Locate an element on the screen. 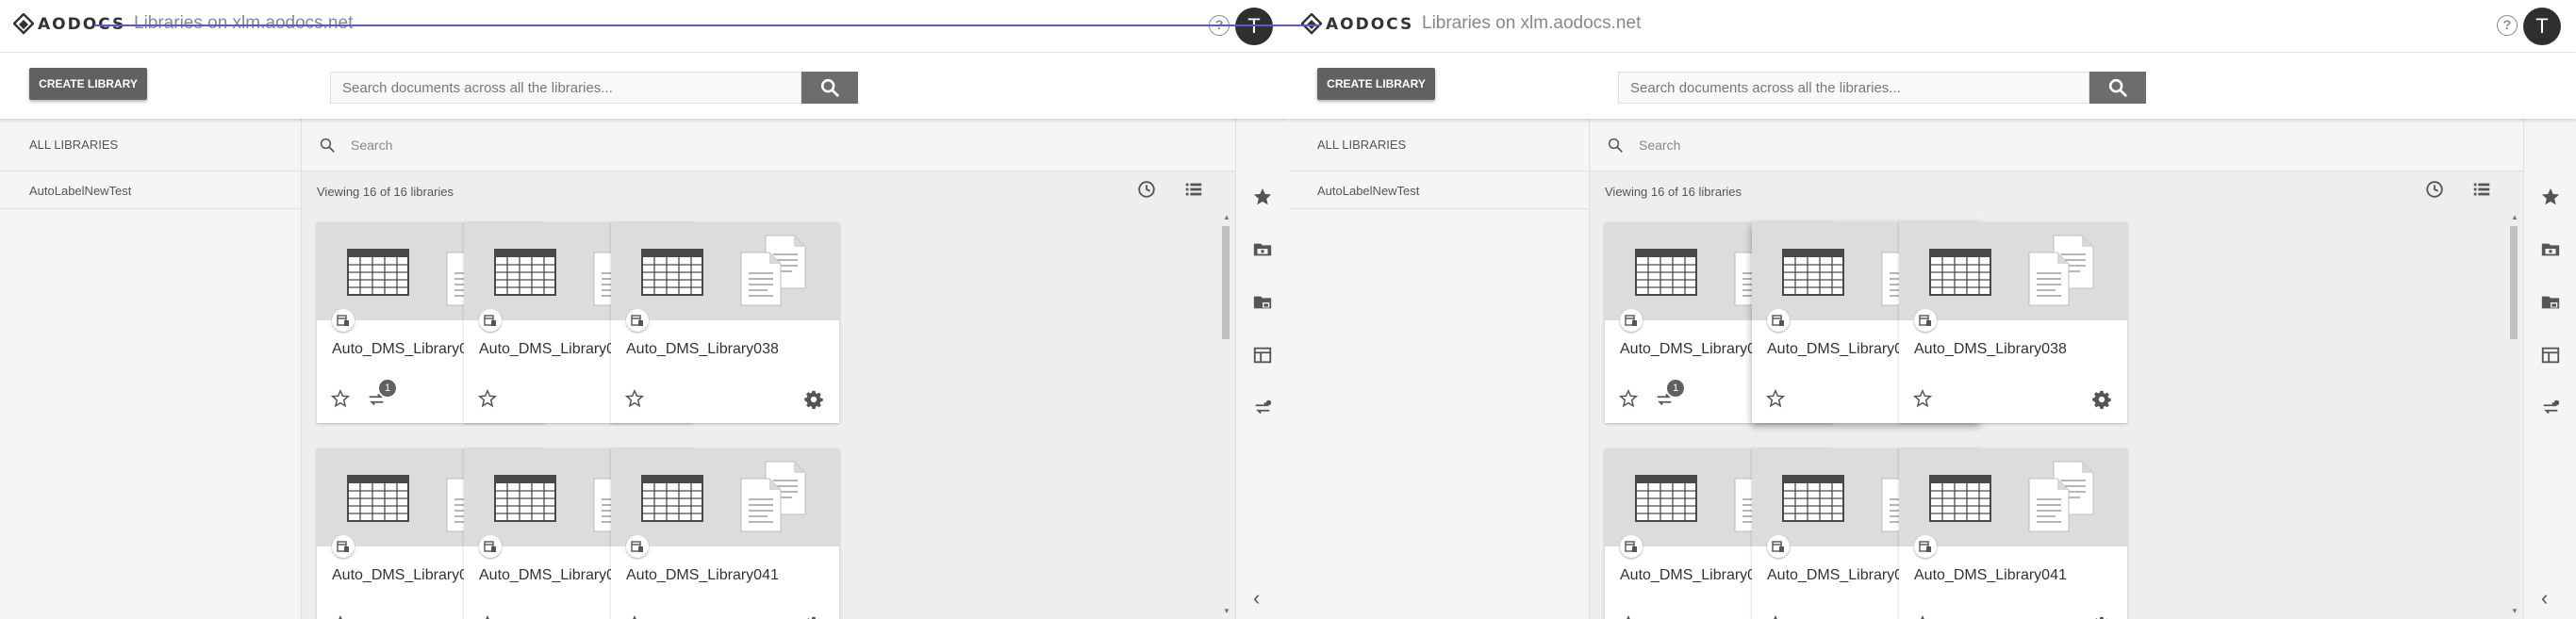 The image size is (2576, 619). workflow-count-badge: 1 is located at coordinates (387, 388).